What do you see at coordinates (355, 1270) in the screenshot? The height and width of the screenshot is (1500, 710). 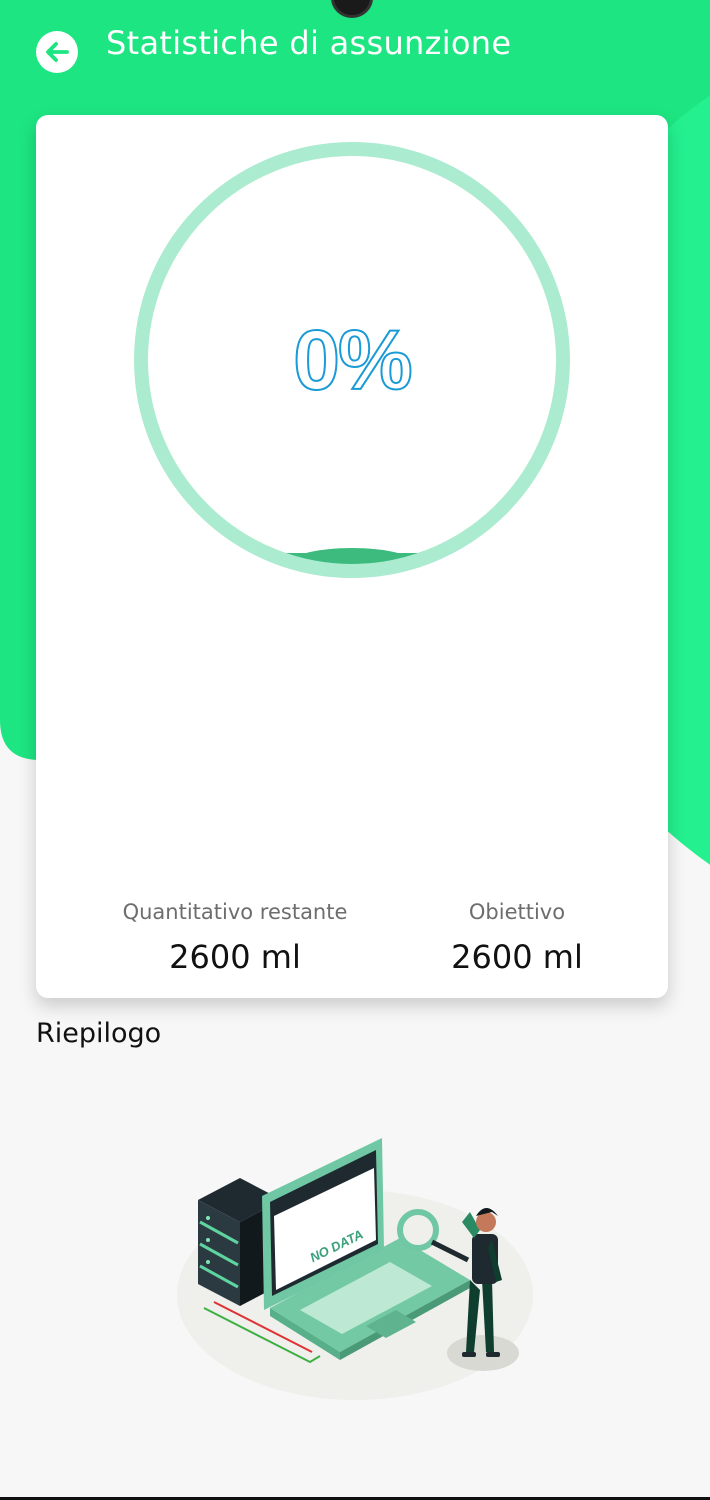 I see `no-data-illustration: NO DATA` at bounding box center [355, 1270].